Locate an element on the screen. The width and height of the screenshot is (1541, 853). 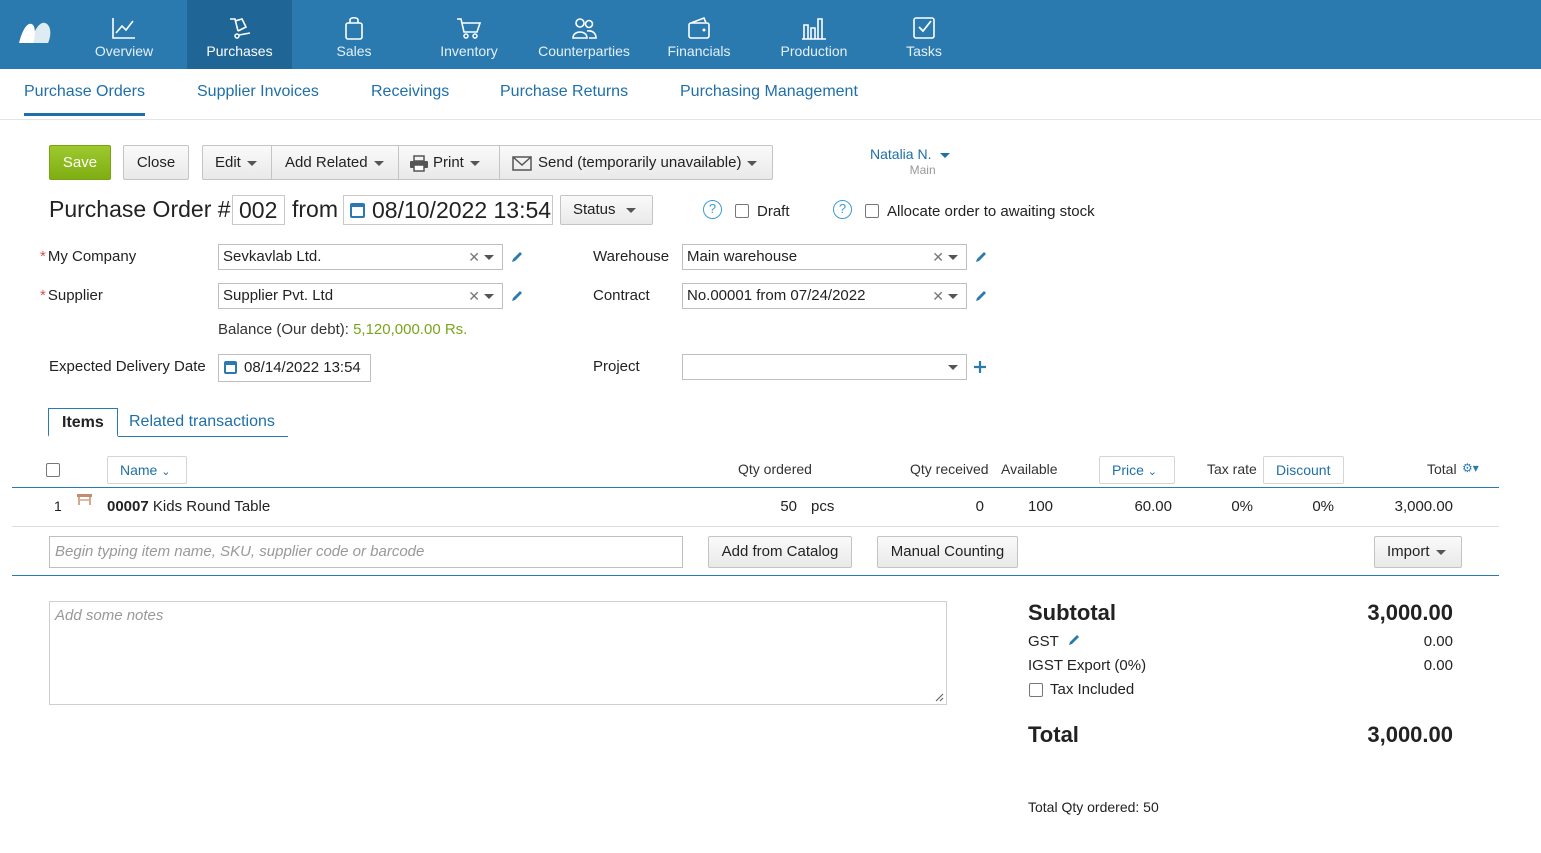
wallet-icon is located at coordinates (699, 27).